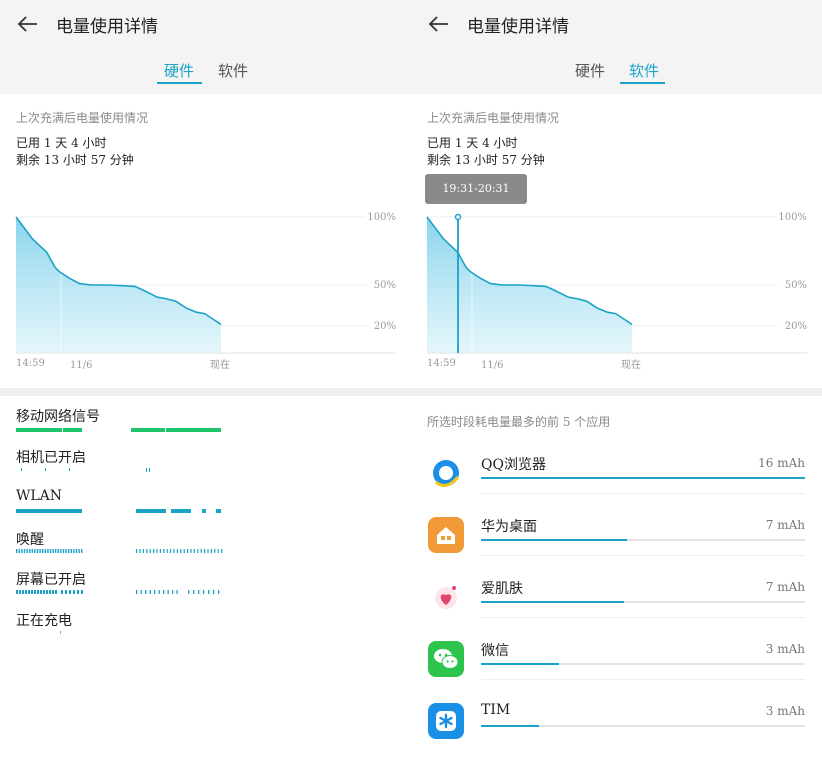  Describe the element at coordinates (385, 285) in the screenshot. I see `y-tick-label: 50%` at that location.